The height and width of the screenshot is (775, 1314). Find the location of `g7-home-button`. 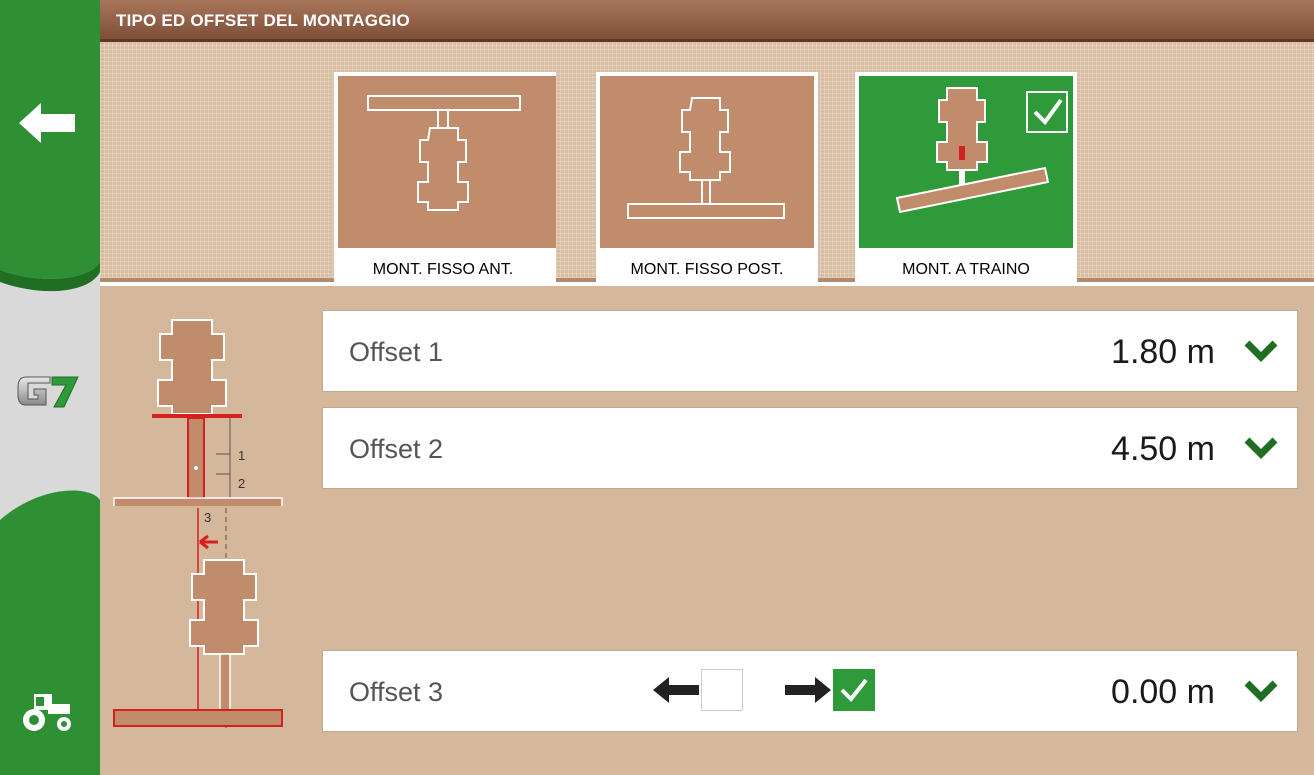

g7-home-button is located at coordinates (48, 391).